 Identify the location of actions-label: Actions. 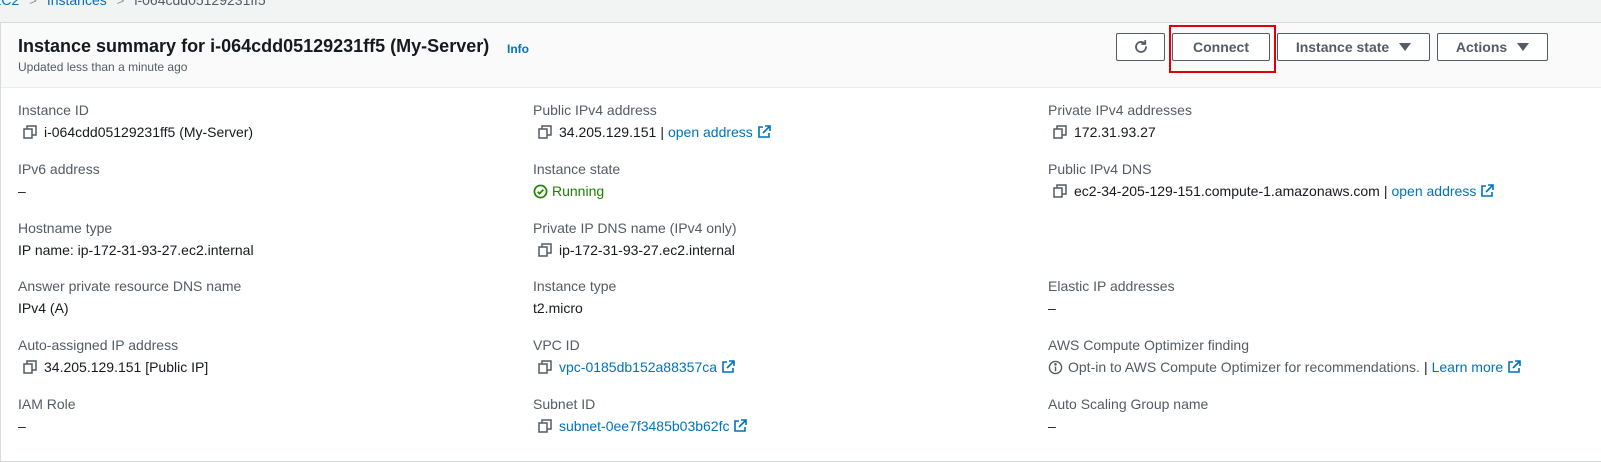
(1481, 47).